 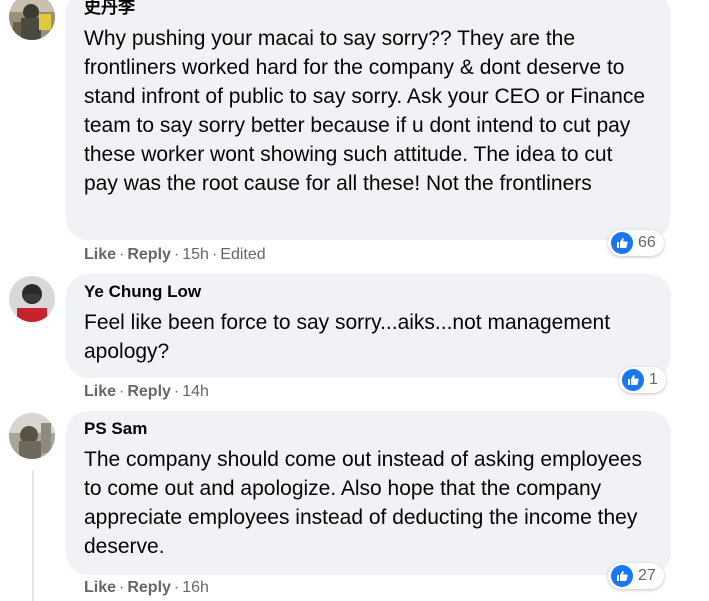 What do you see at coordinates (366, 292) in the screenshot?
I see `author-name: Ye Chung Low` at bounding box center [366, 292].